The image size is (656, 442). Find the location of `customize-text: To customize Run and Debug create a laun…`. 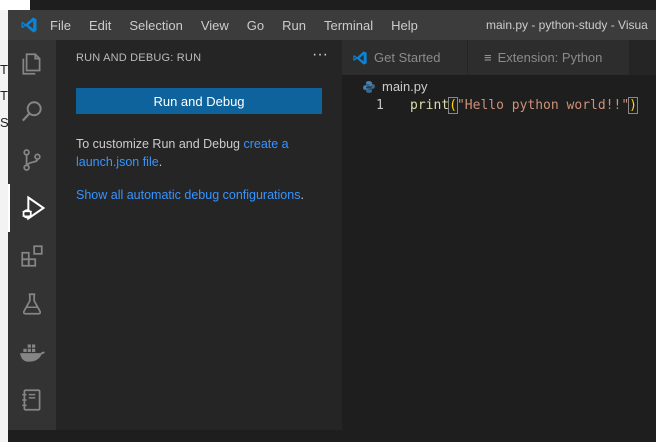

customize-text: To customize Run and Debug create a laun… is located at coordinates (201, 153).